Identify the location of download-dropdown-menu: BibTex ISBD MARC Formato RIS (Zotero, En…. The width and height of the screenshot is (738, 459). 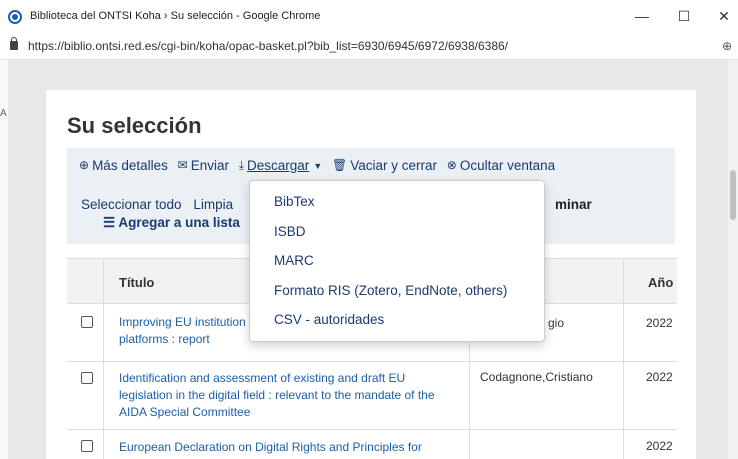
(397, 261).